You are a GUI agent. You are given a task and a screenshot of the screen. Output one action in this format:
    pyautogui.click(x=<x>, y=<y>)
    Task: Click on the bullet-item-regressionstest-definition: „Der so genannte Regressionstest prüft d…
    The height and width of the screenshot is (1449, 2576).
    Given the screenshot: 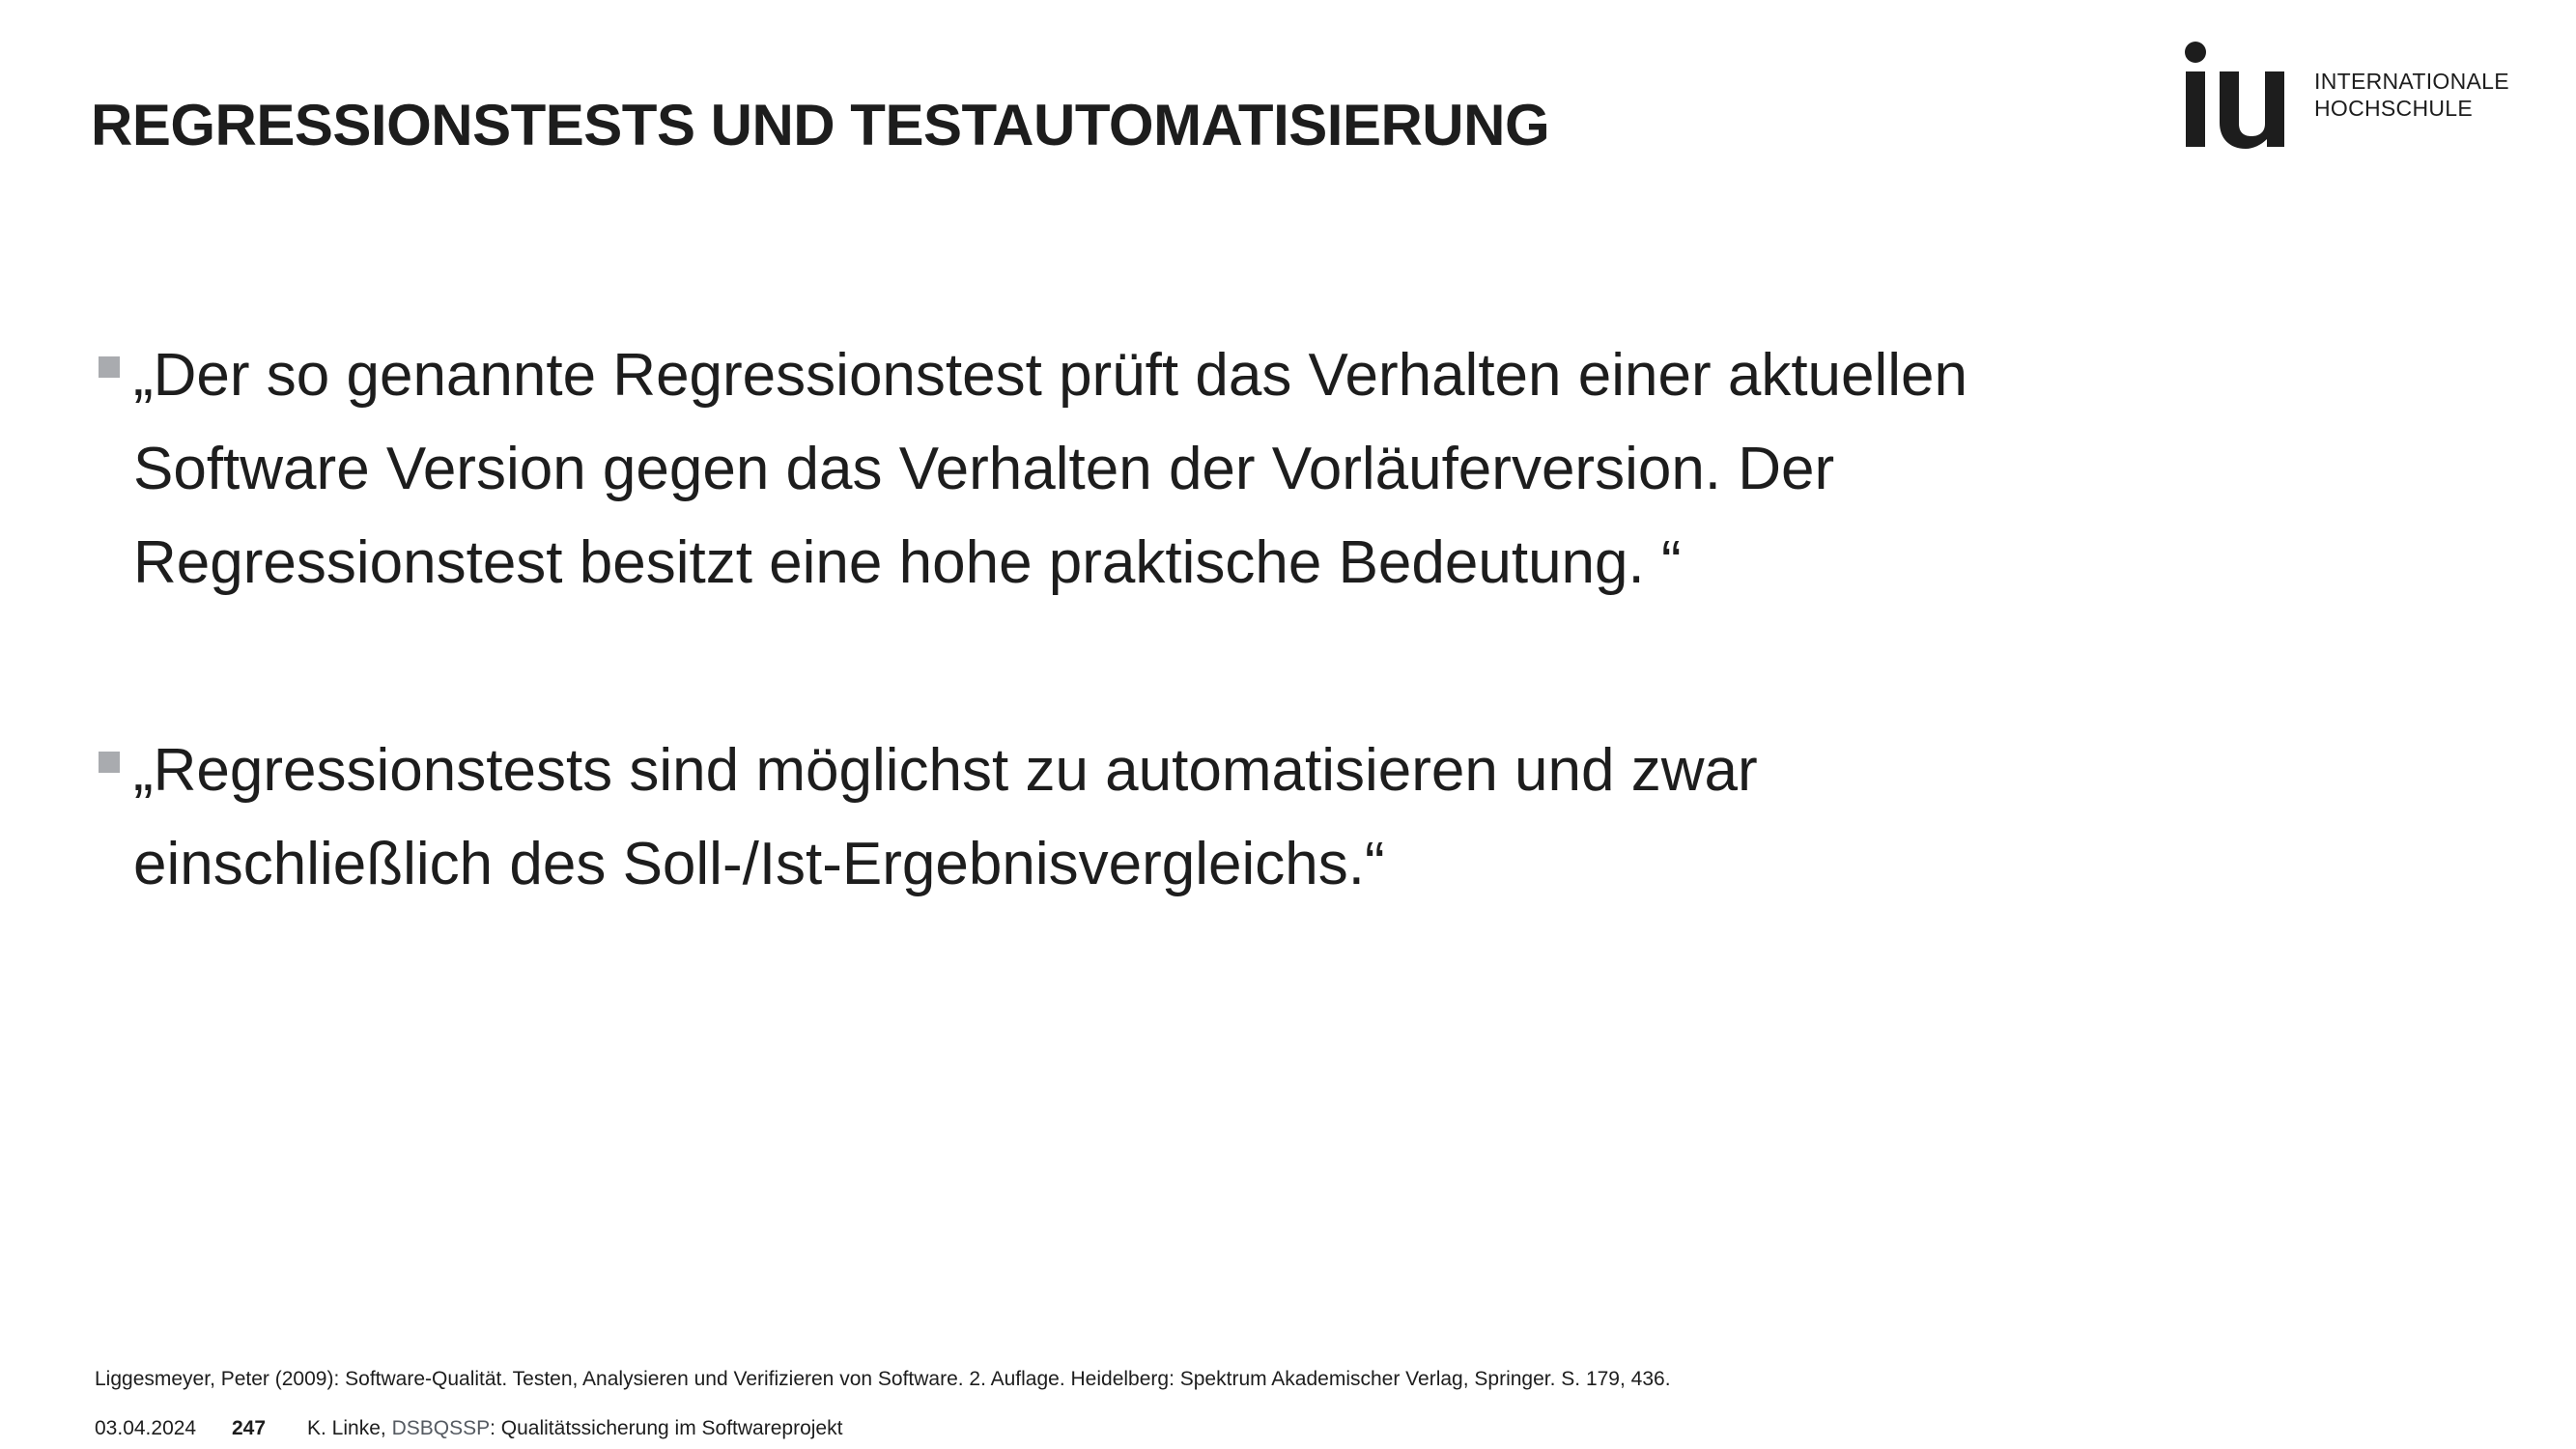 What is the action you would take?
    pyautogui.click(x=1062, y=469)
    